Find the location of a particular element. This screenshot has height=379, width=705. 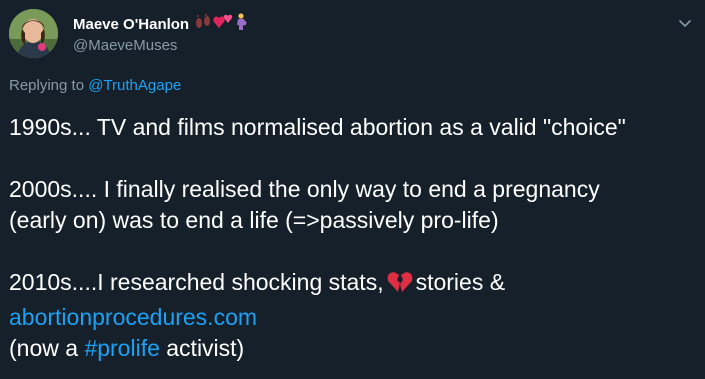

display-name: Maeve O'Hanlon is located at coordinates (131, 24).